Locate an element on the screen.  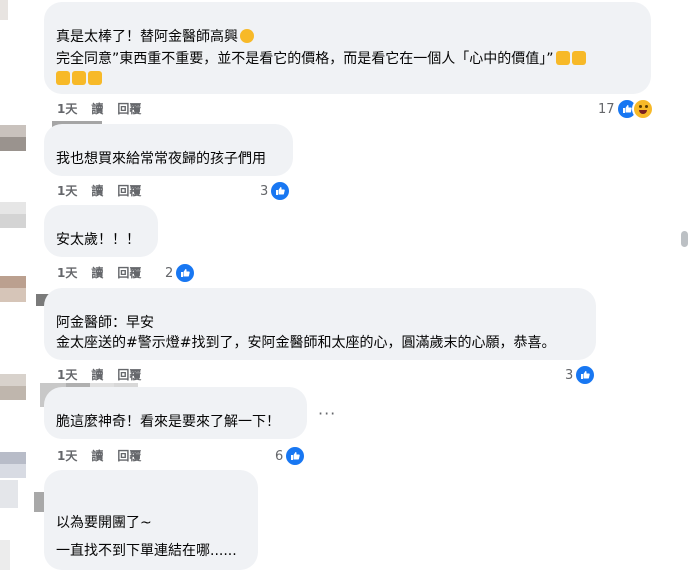
more-options-icon: ··· is located at coordinates (327, 413).